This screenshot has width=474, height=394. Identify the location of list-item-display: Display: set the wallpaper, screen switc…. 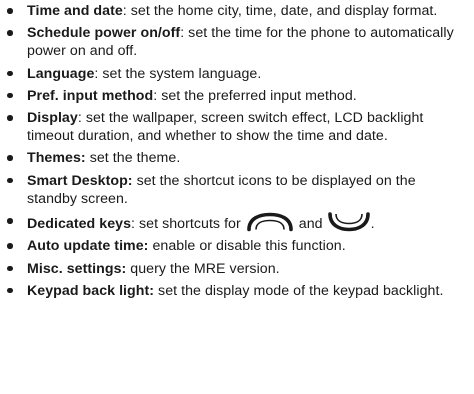
(237, 127).